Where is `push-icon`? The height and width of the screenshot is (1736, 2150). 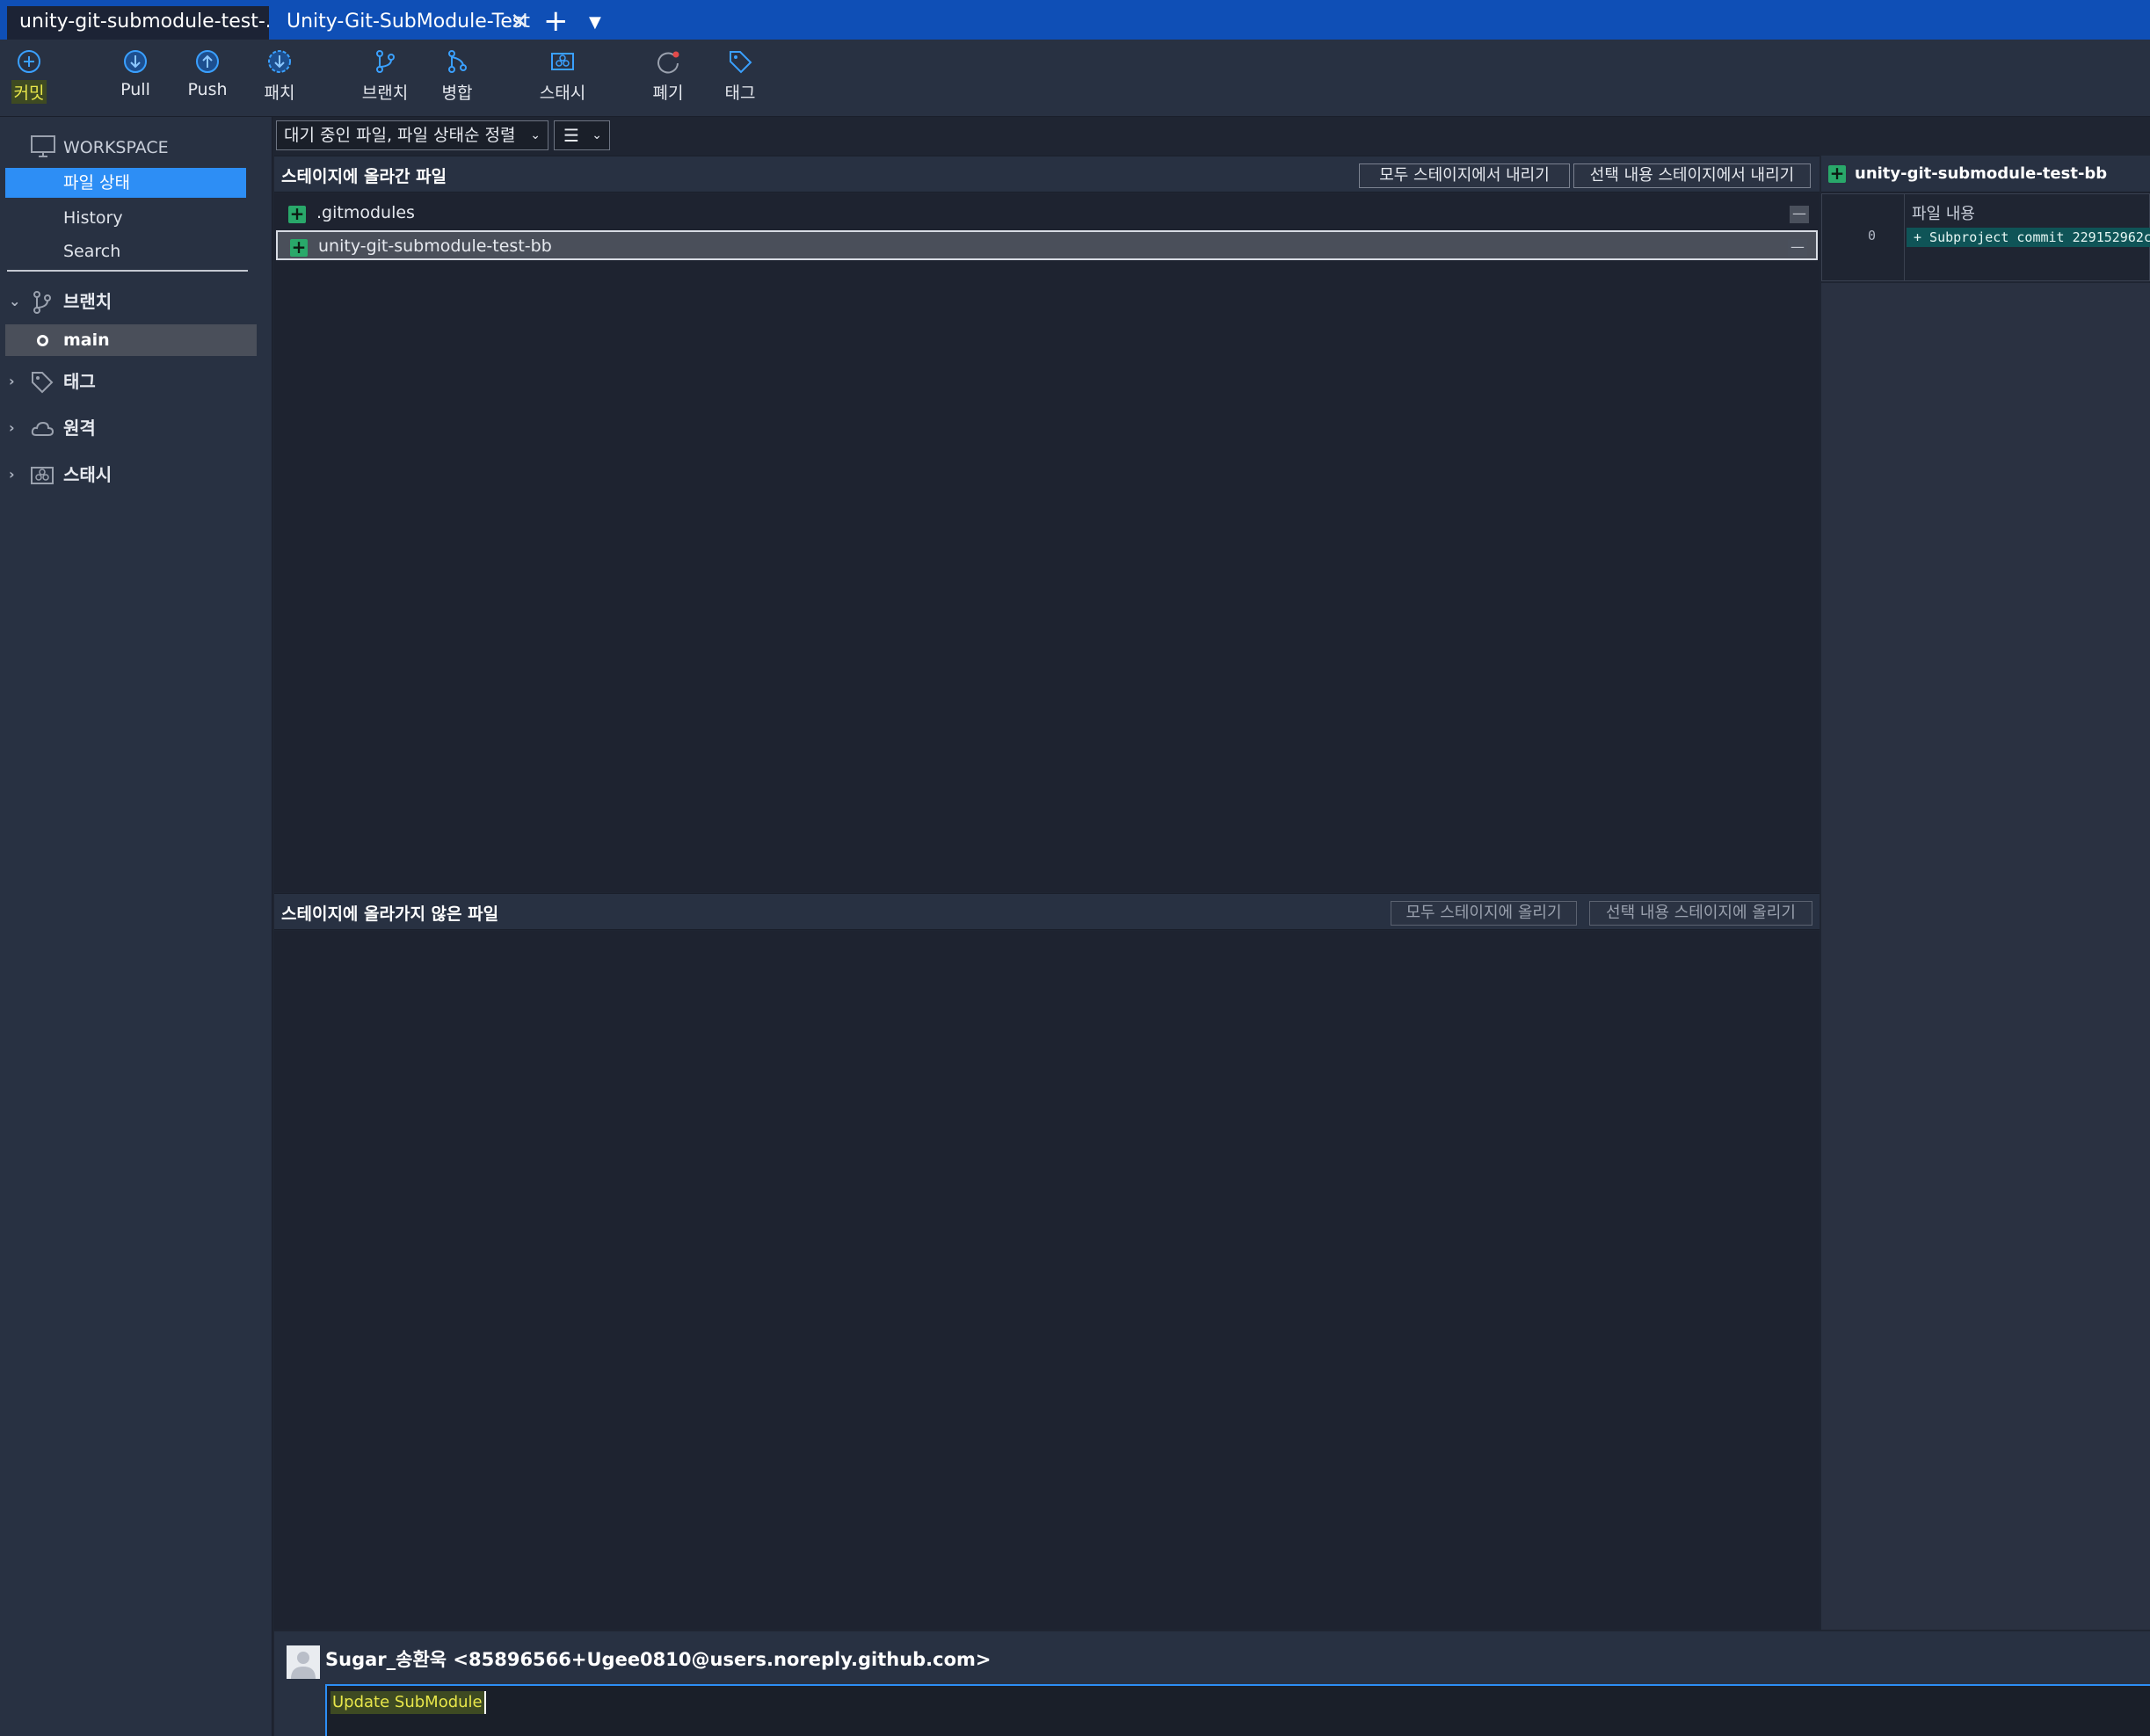 push-icon is located at coordinates (207, 62).